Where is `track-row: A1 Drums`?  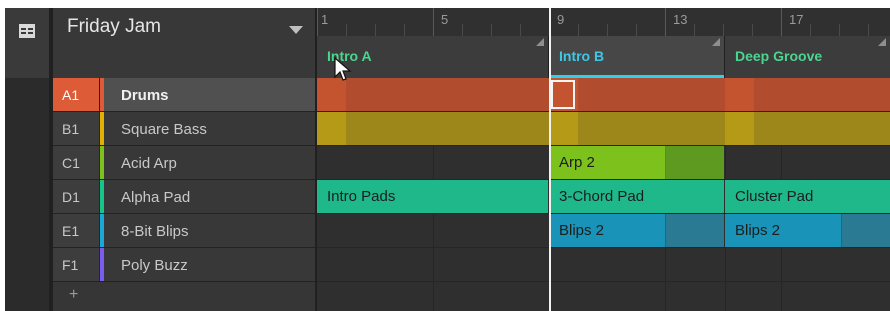
track-row: A1 Drums is located at coordinates (184, 95).